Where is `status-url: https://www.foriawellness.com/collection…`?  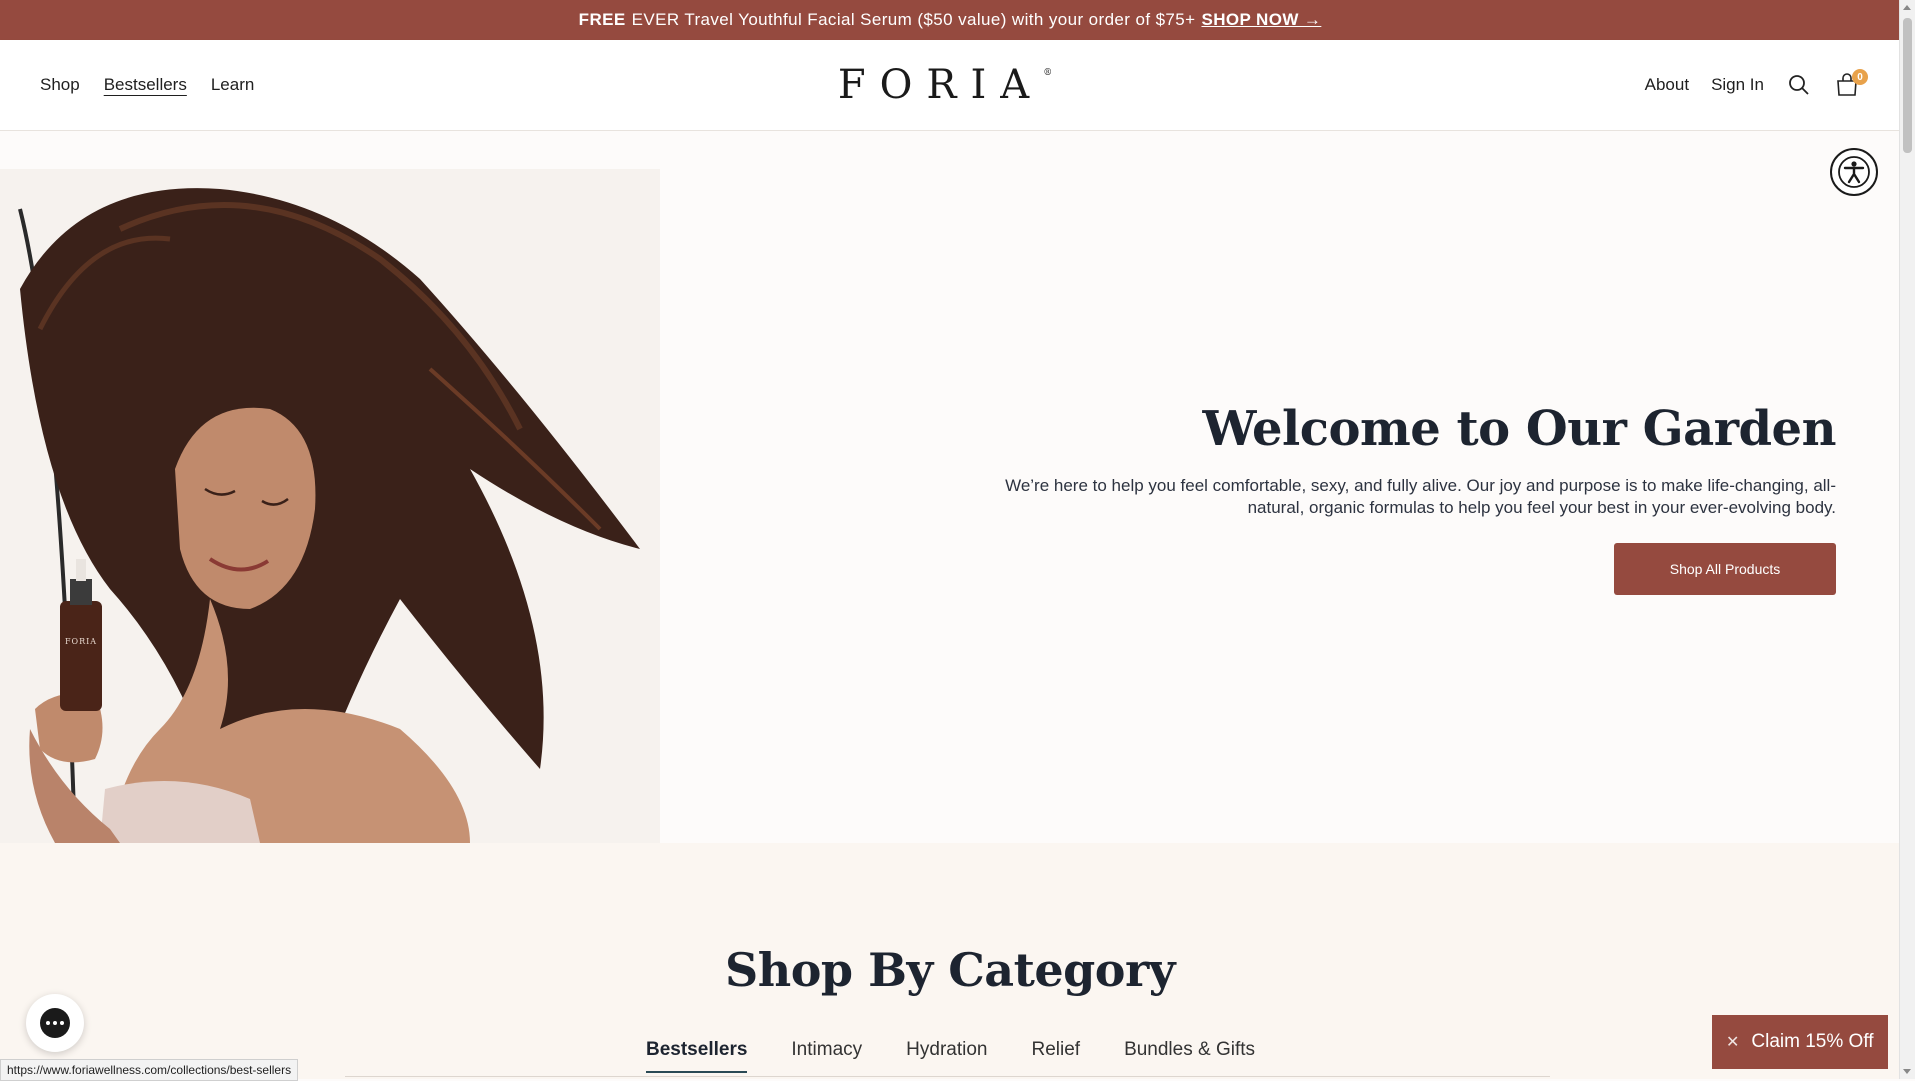
status-url: https://www.foriawellness.com/collection… is located at coordinates (149, 1070).